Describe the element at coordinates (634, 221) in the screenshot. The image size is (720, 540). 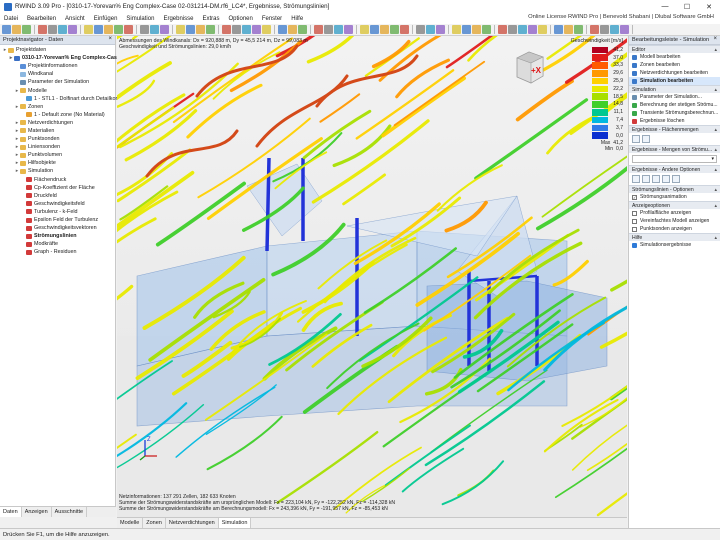
I see `checkbox` at that location.